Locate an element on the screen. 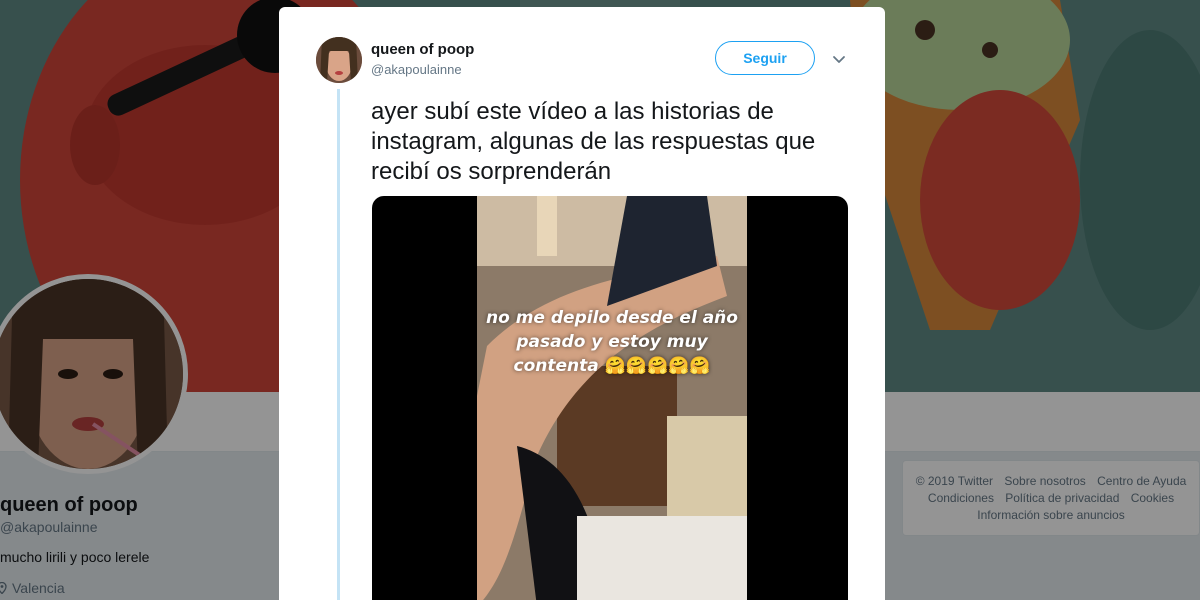 This screenshot has width=1200, height=600. thread-line is located at coordinates (338, 344).